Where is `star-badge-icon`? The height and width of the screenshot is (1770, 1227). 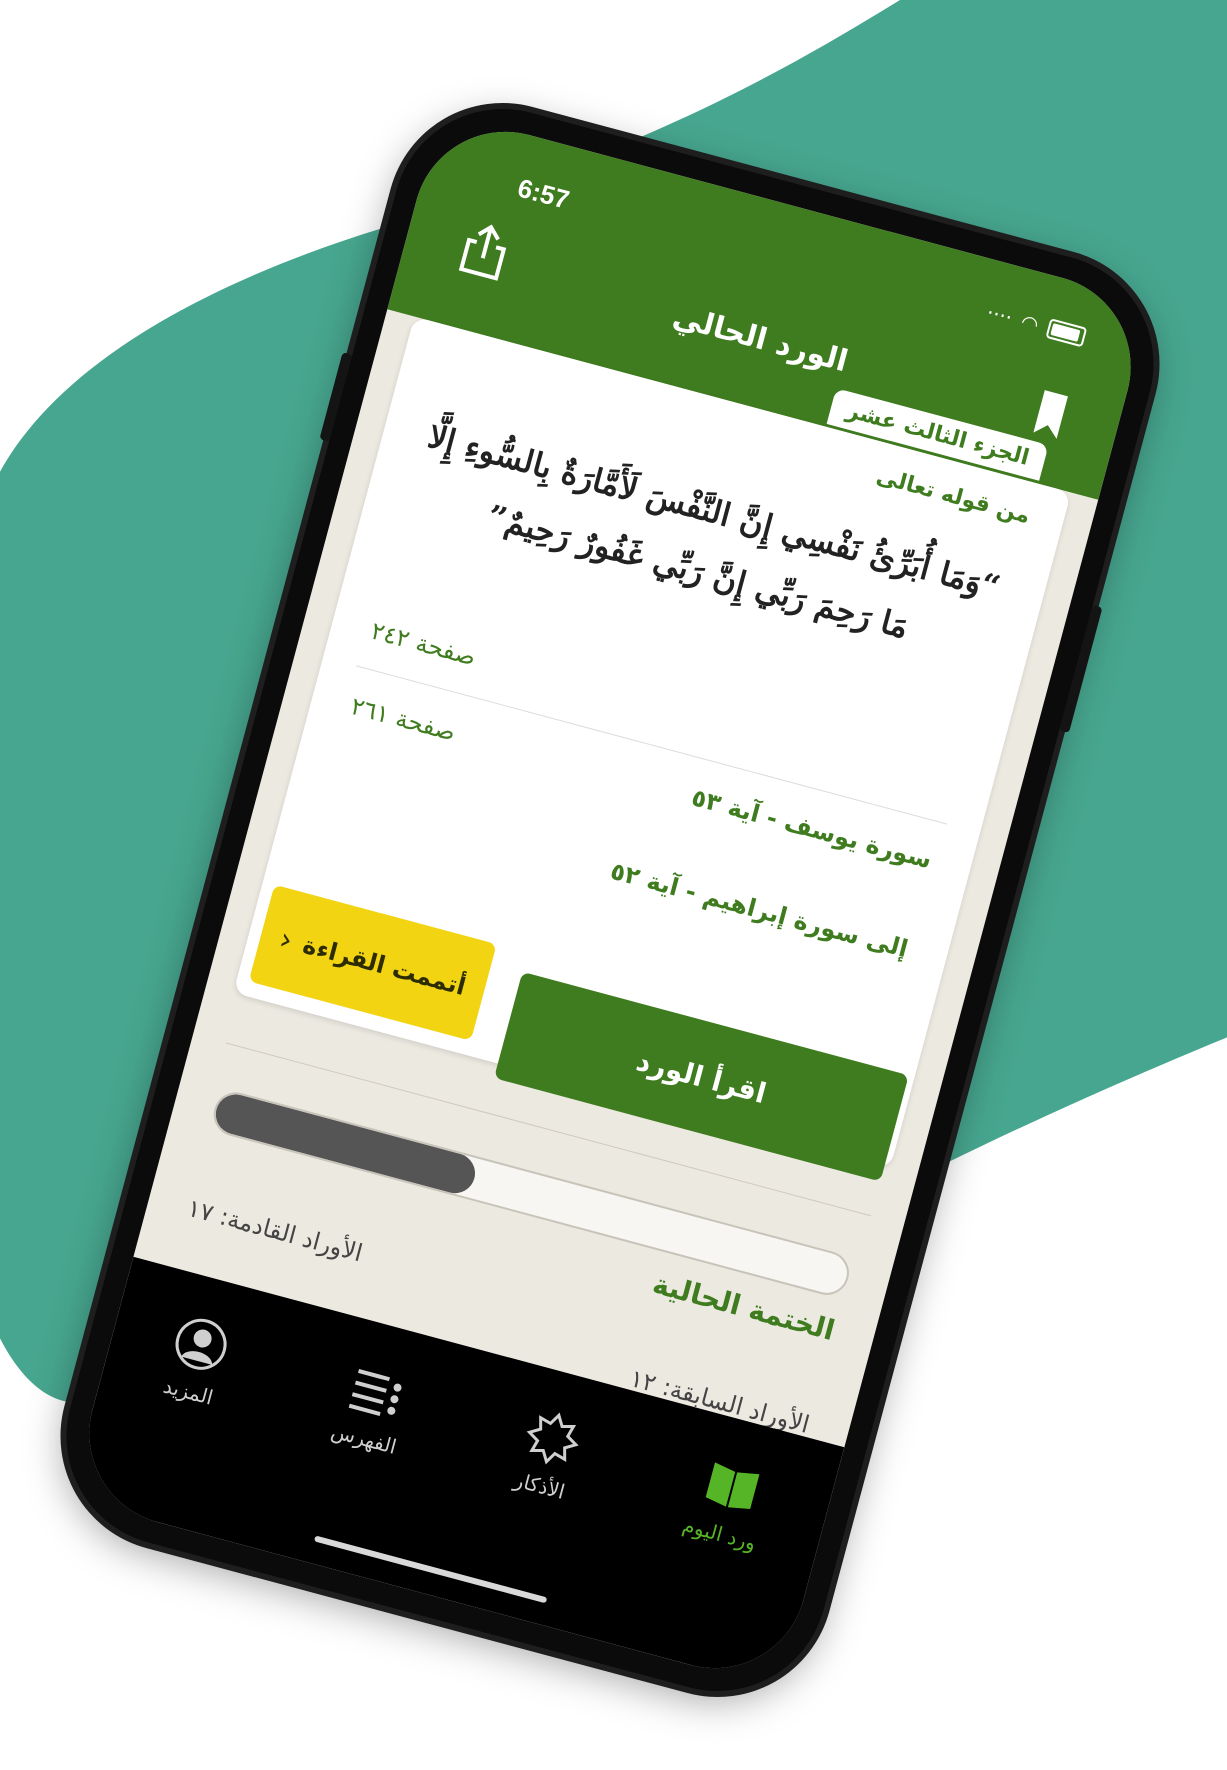 star-badge-icon is located at coordinates (552, 1438).